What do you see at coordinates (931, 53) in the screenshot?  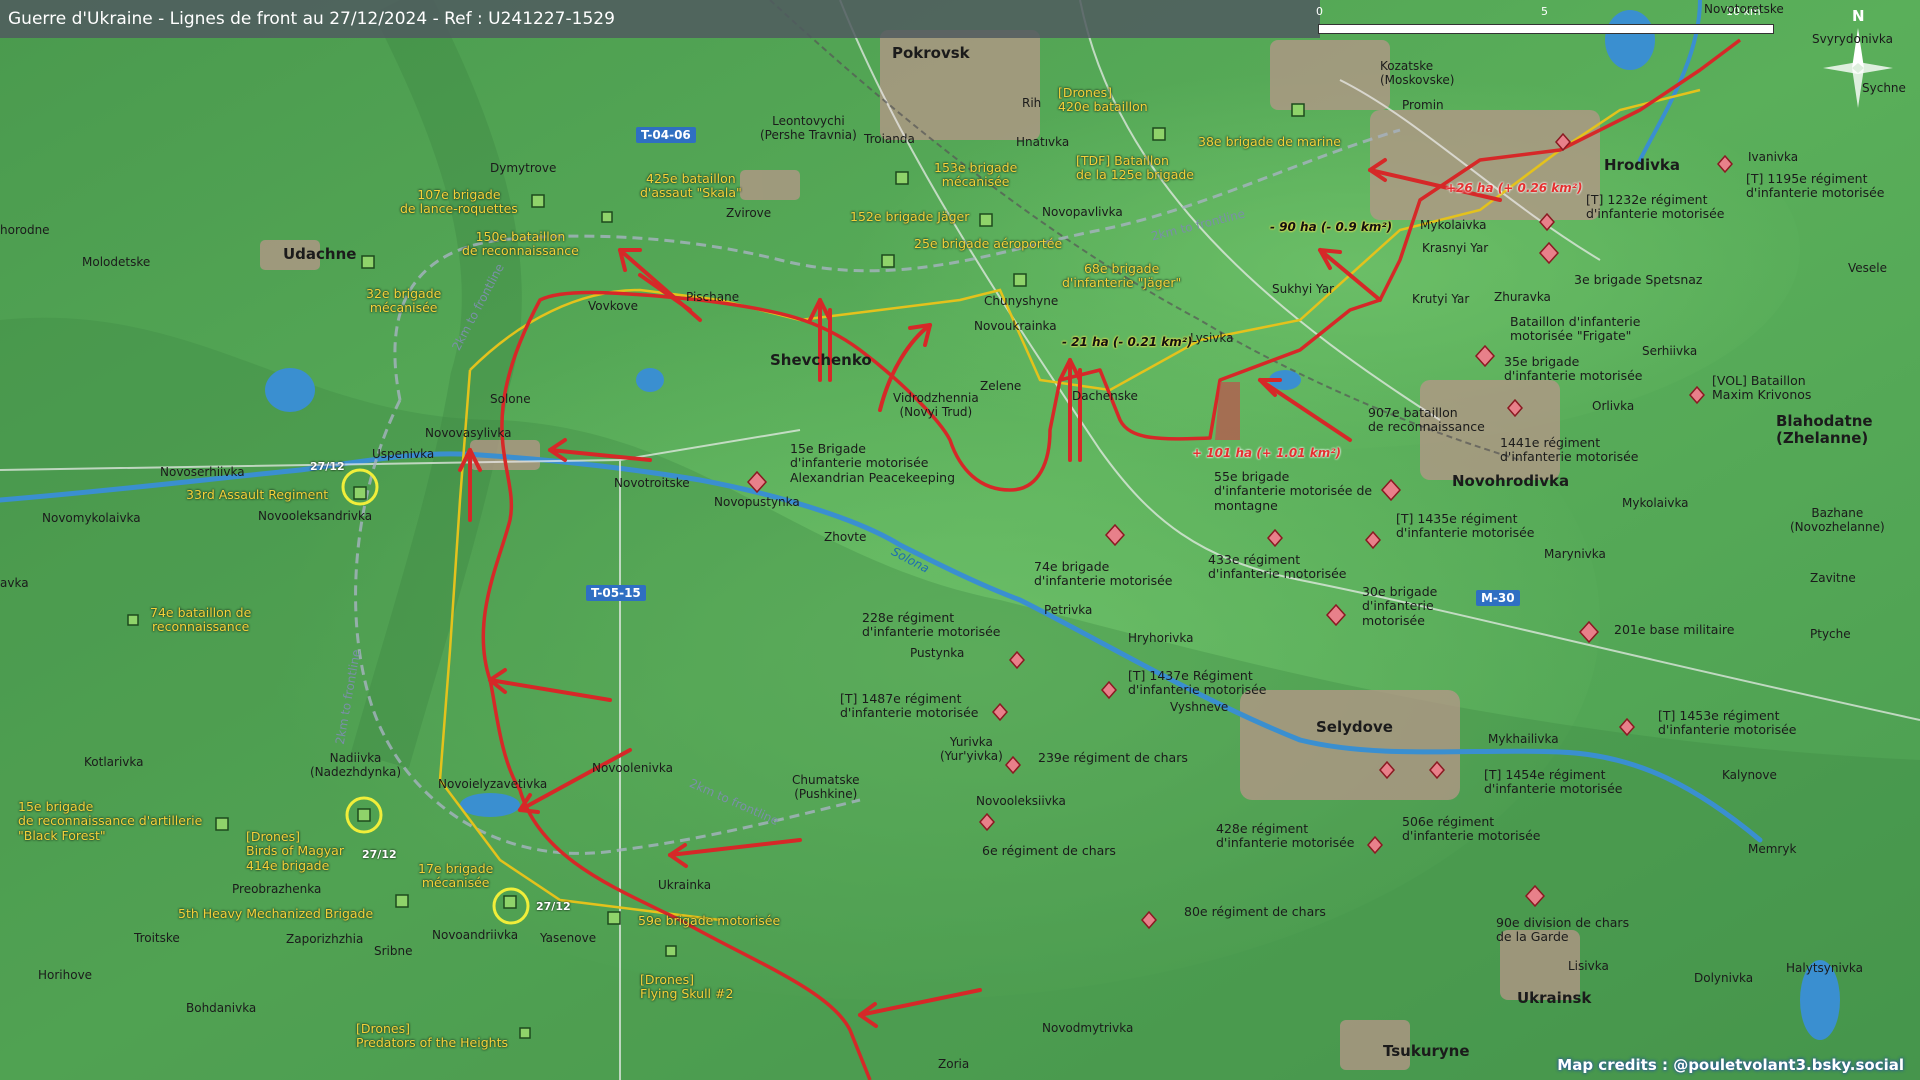 I see `city-pokrovsk: Pokrovsk` at bounding box center [931, 53].